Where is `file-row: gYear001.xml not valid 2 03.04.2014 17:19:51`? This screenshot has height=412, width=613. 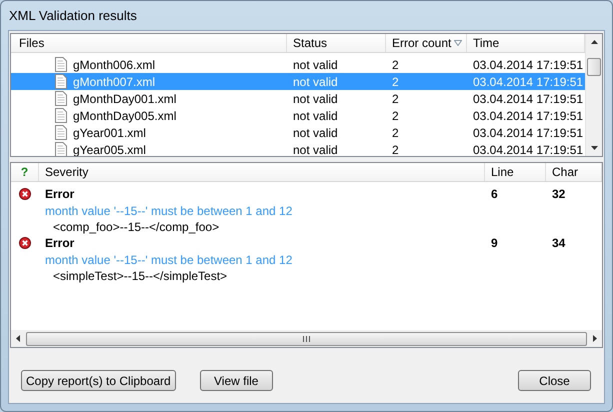 file-row: gYear001.xml not valid 2 03.04.2014 17:19:51 is located at coordinates (298, 132).